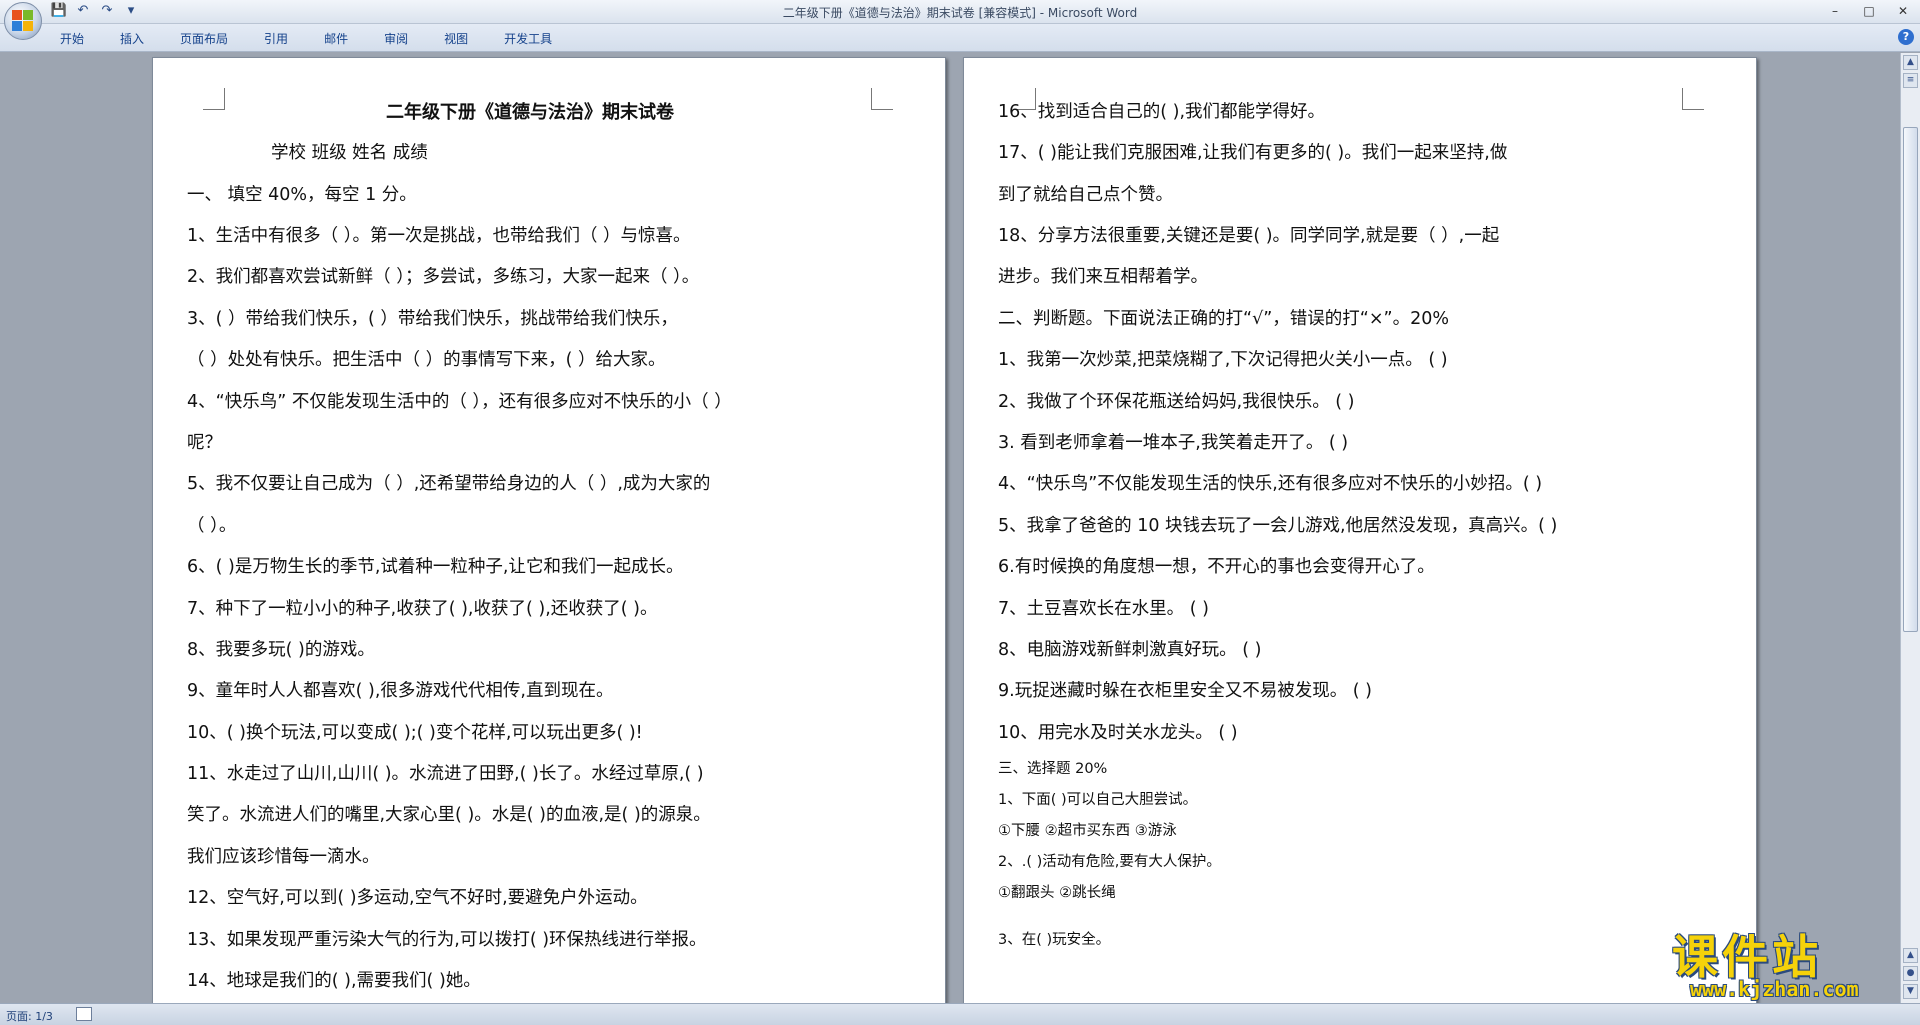  What do you see at coordinates (204, 38) in the screenshot?
I see `tab-page-layout: 页面布局` at bounding box center [204, 38].